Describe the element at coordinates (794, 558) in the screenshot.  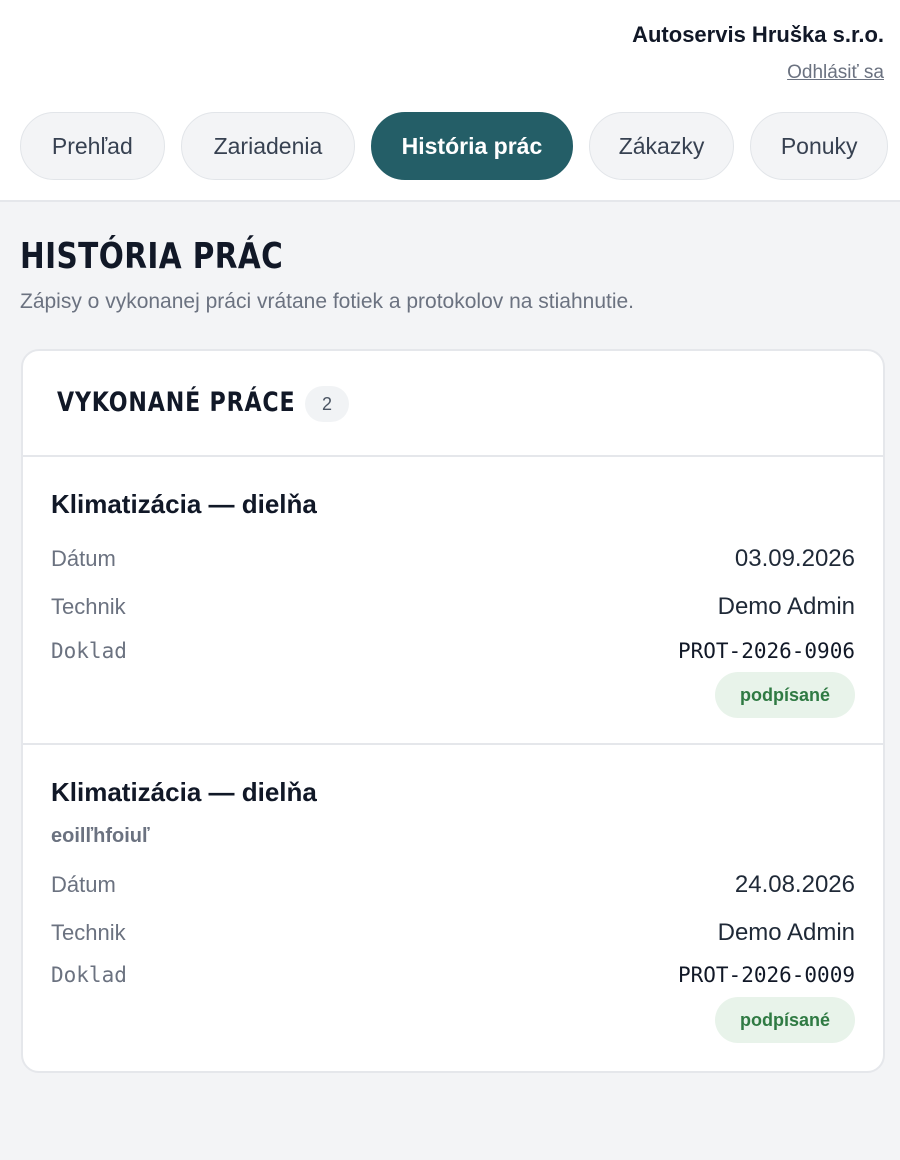
I see `date-value: 03.09.2026` at that location.